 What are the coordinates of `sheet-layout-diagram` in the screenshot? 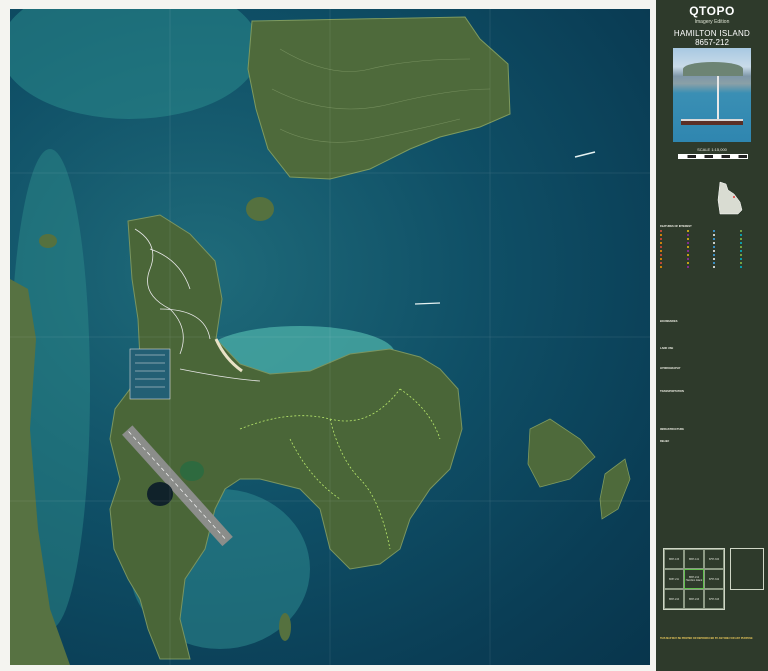 It's located at (747, 569).